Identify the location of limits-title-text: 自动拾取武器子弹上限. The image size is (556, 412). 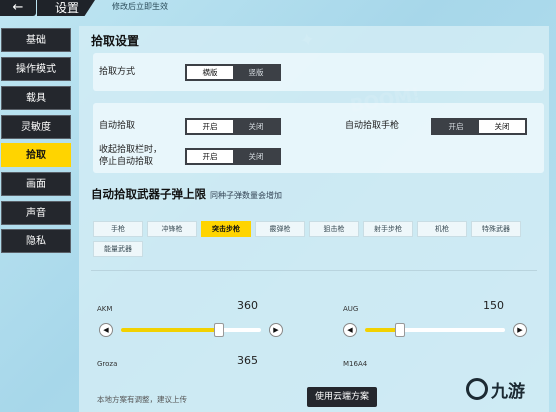
(148, 194).